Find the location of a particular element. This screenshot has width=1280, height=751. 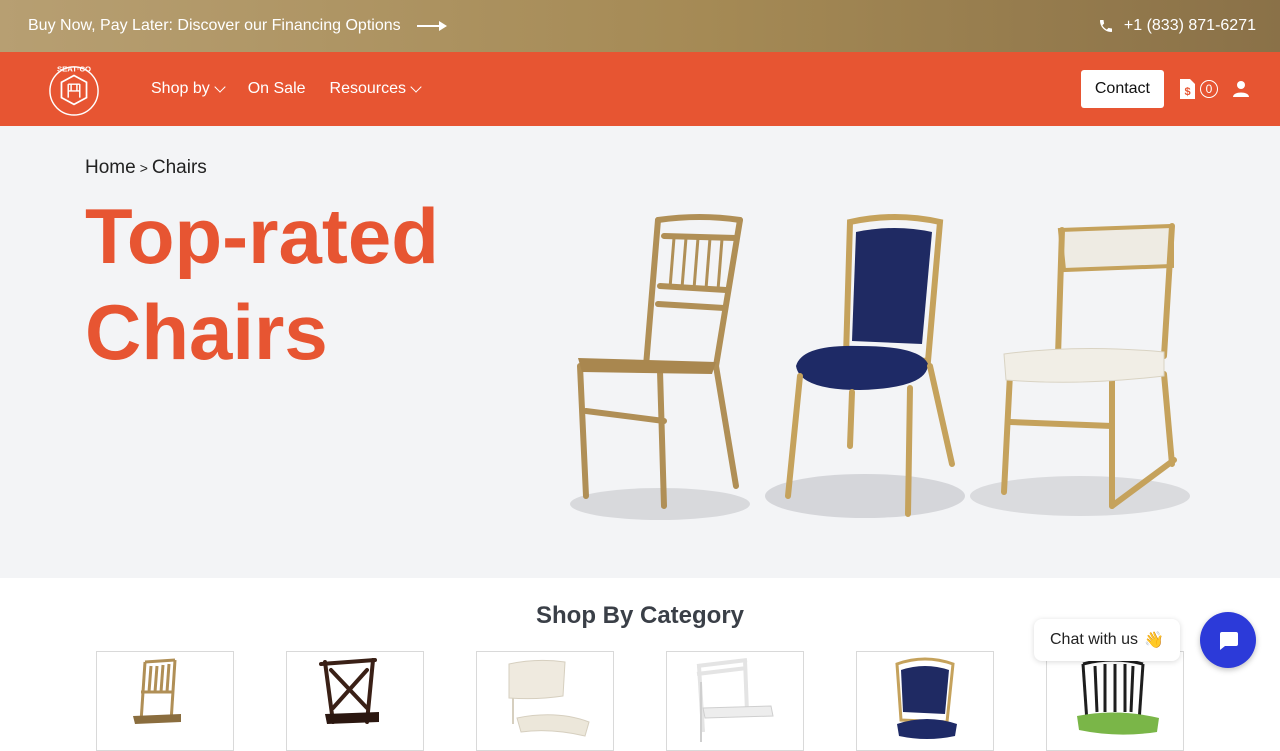

nav-item-shop-by: Shop by is located at coordinates (188, 89).